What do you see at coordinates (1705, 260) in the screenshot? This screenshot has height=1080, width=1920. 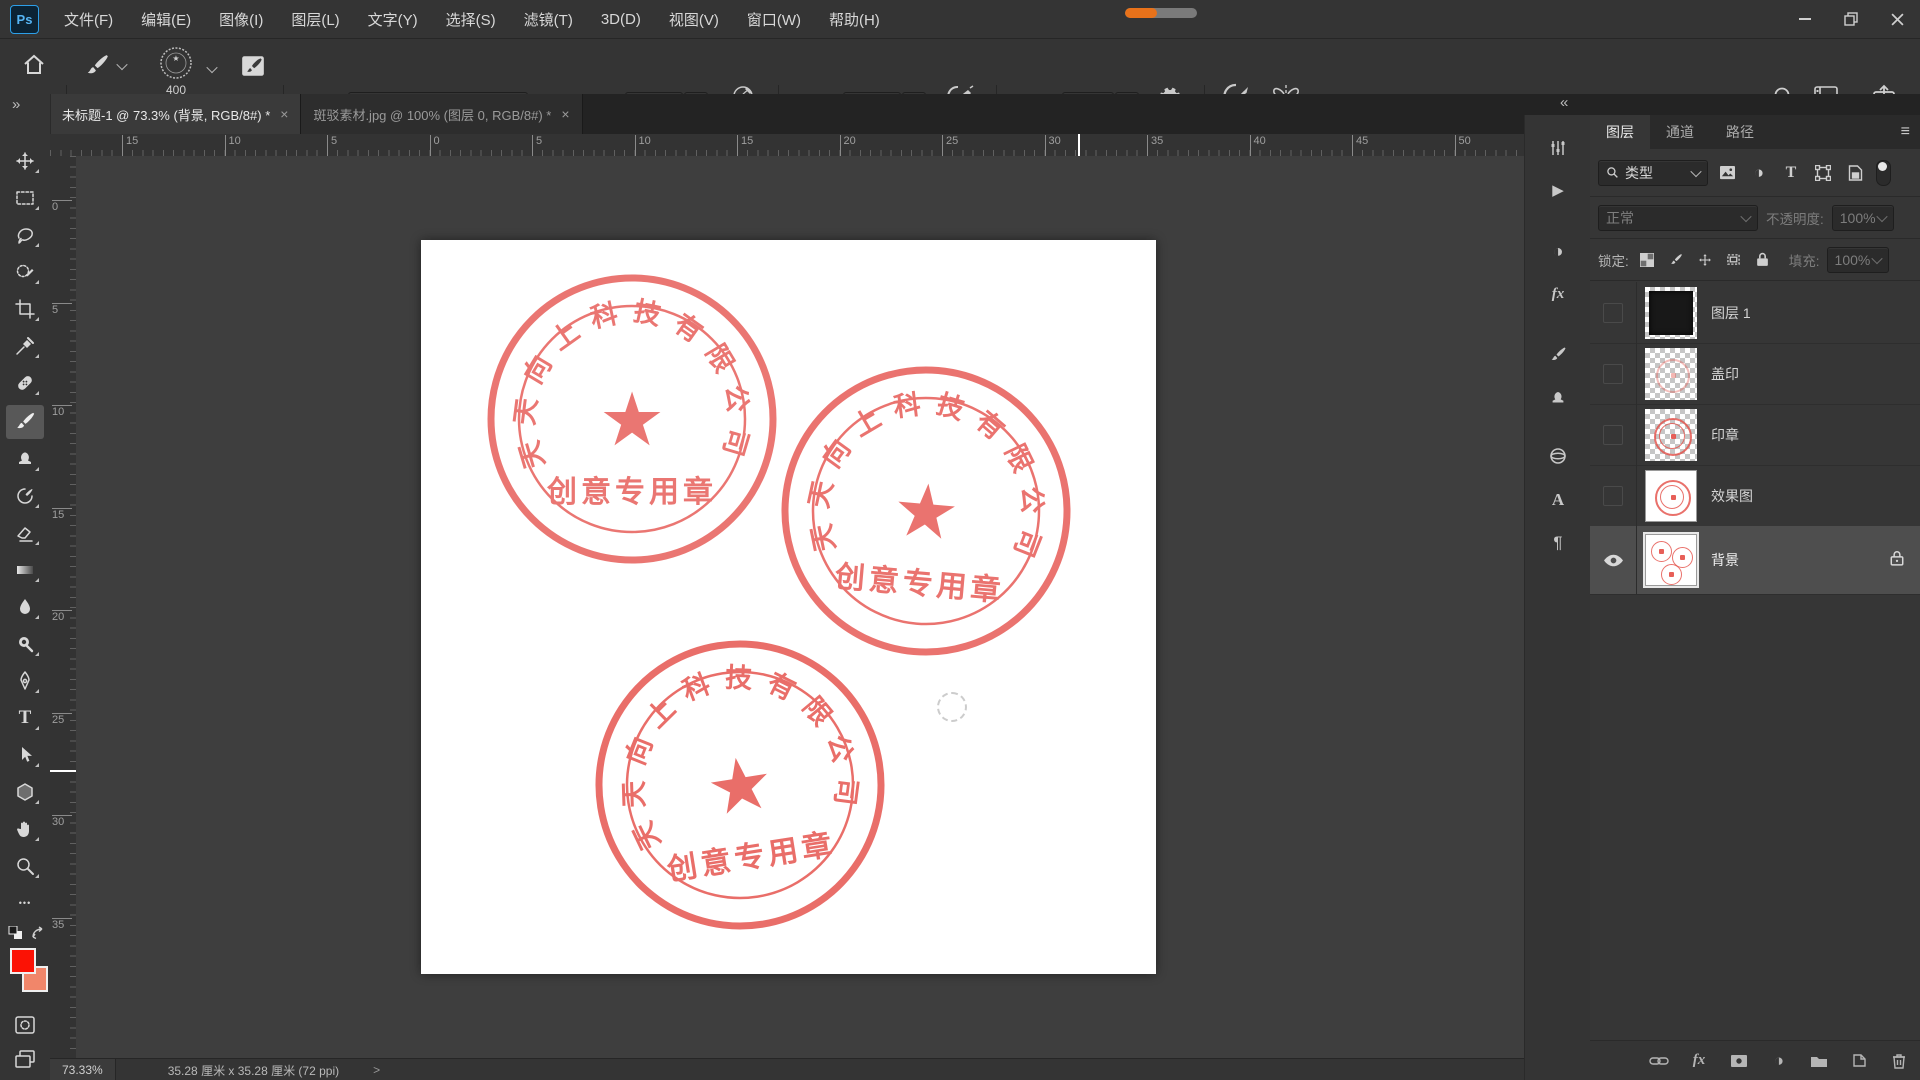 I see `lock-position-button` at bounding box center [1705, 260].